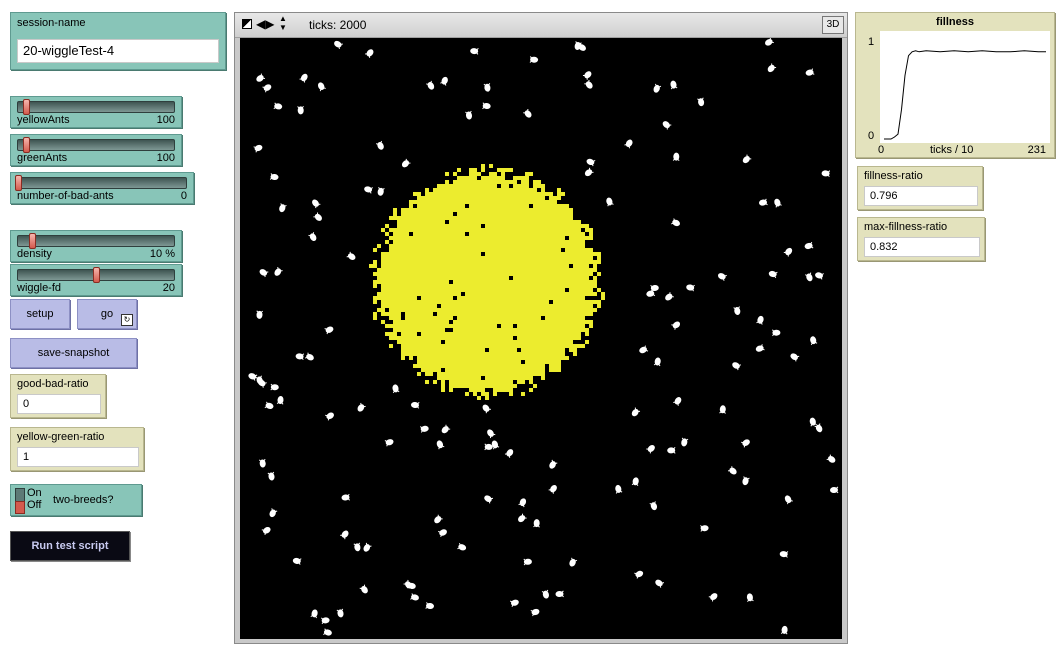 The image size is (1064, 654). What do you see at coordinates (107, 314) in the screenshot?
I see `go-button: go ↻` at bounding box center [107, 314].